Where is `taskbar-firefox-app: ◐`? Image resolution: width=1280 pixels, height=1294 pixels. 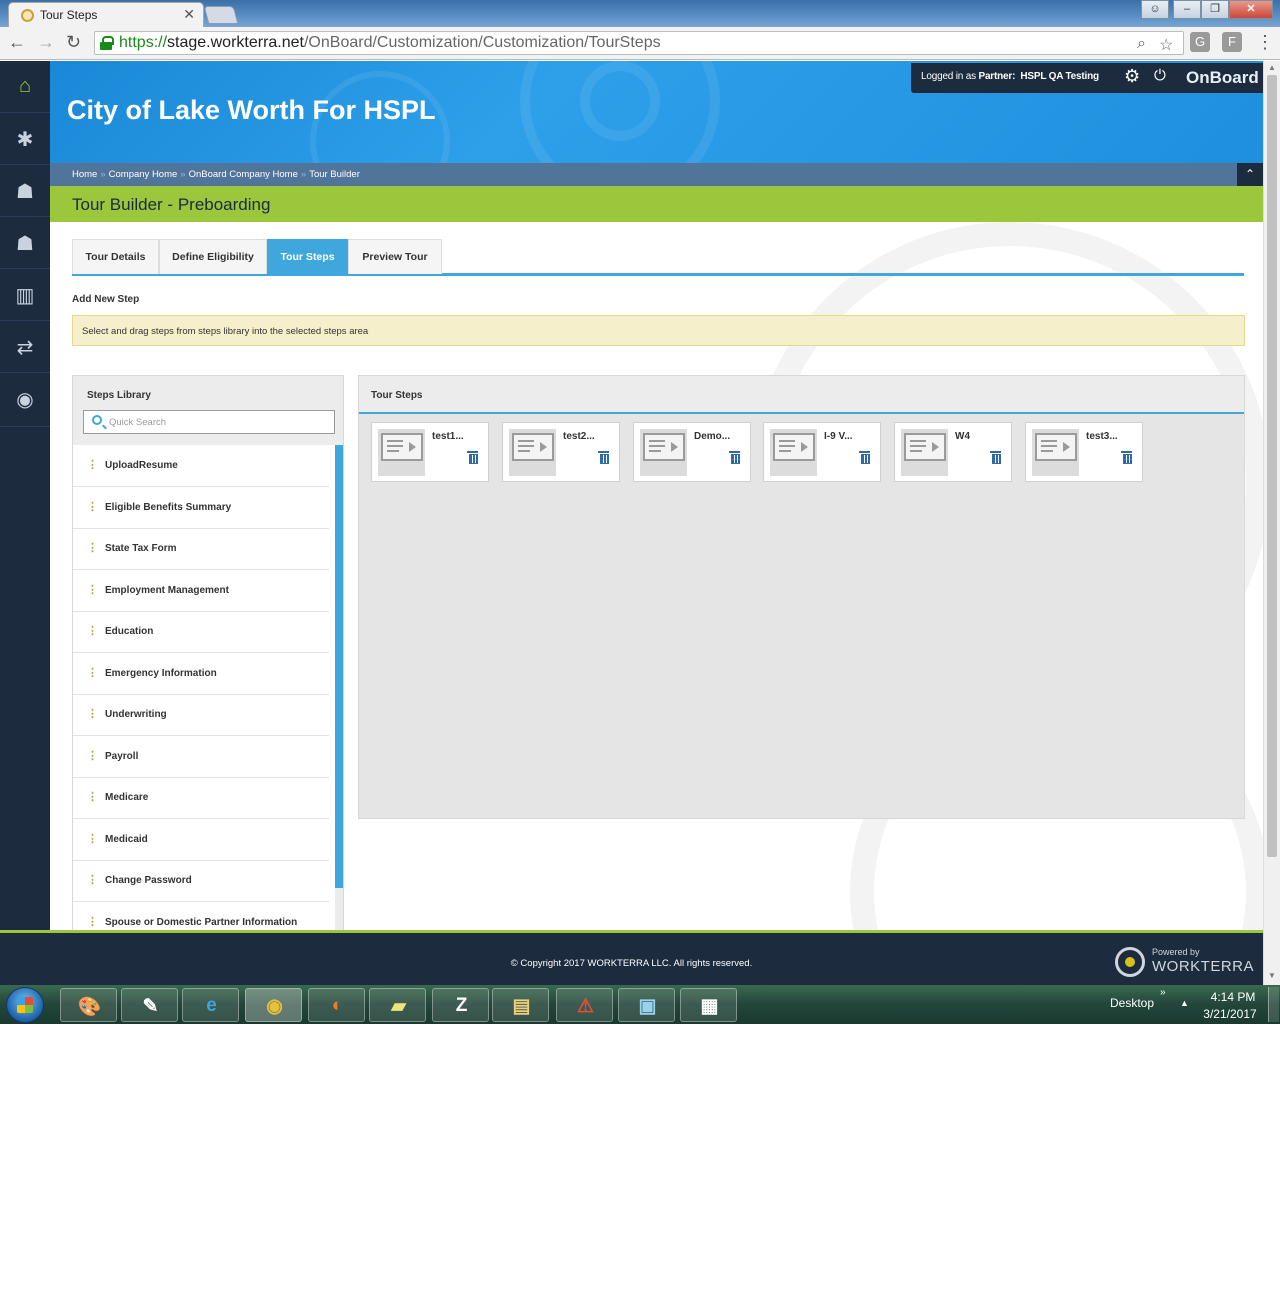
taskbar-firefox-app: ◐ is located at coordinates (336, 1005).